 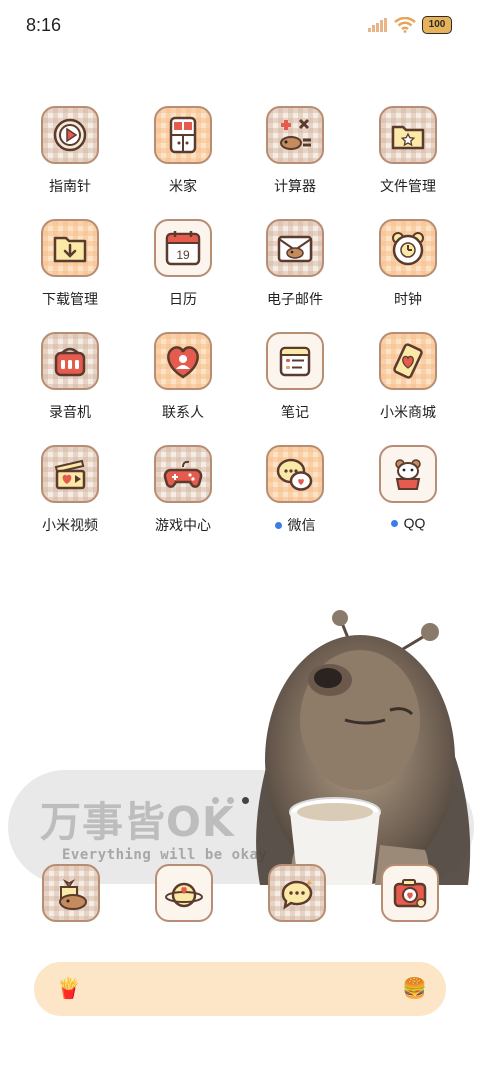 I want to click on clock-icon, so click(x=408, y=248).